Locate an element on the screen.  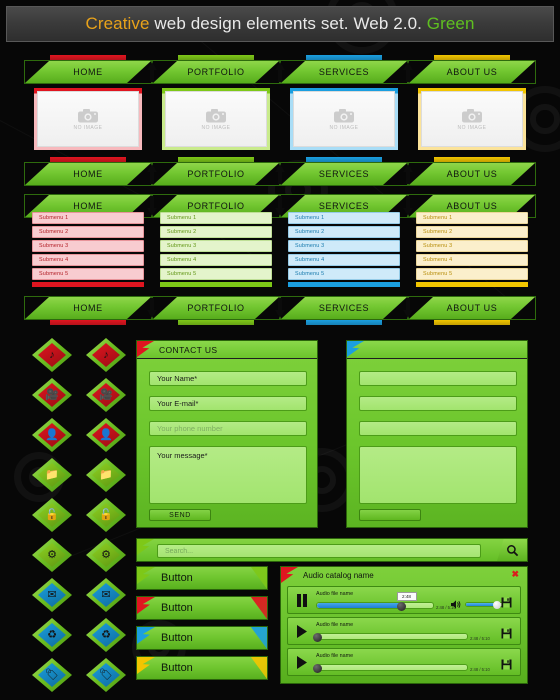
action-button-3: Button is located at coordinates (202, 638).